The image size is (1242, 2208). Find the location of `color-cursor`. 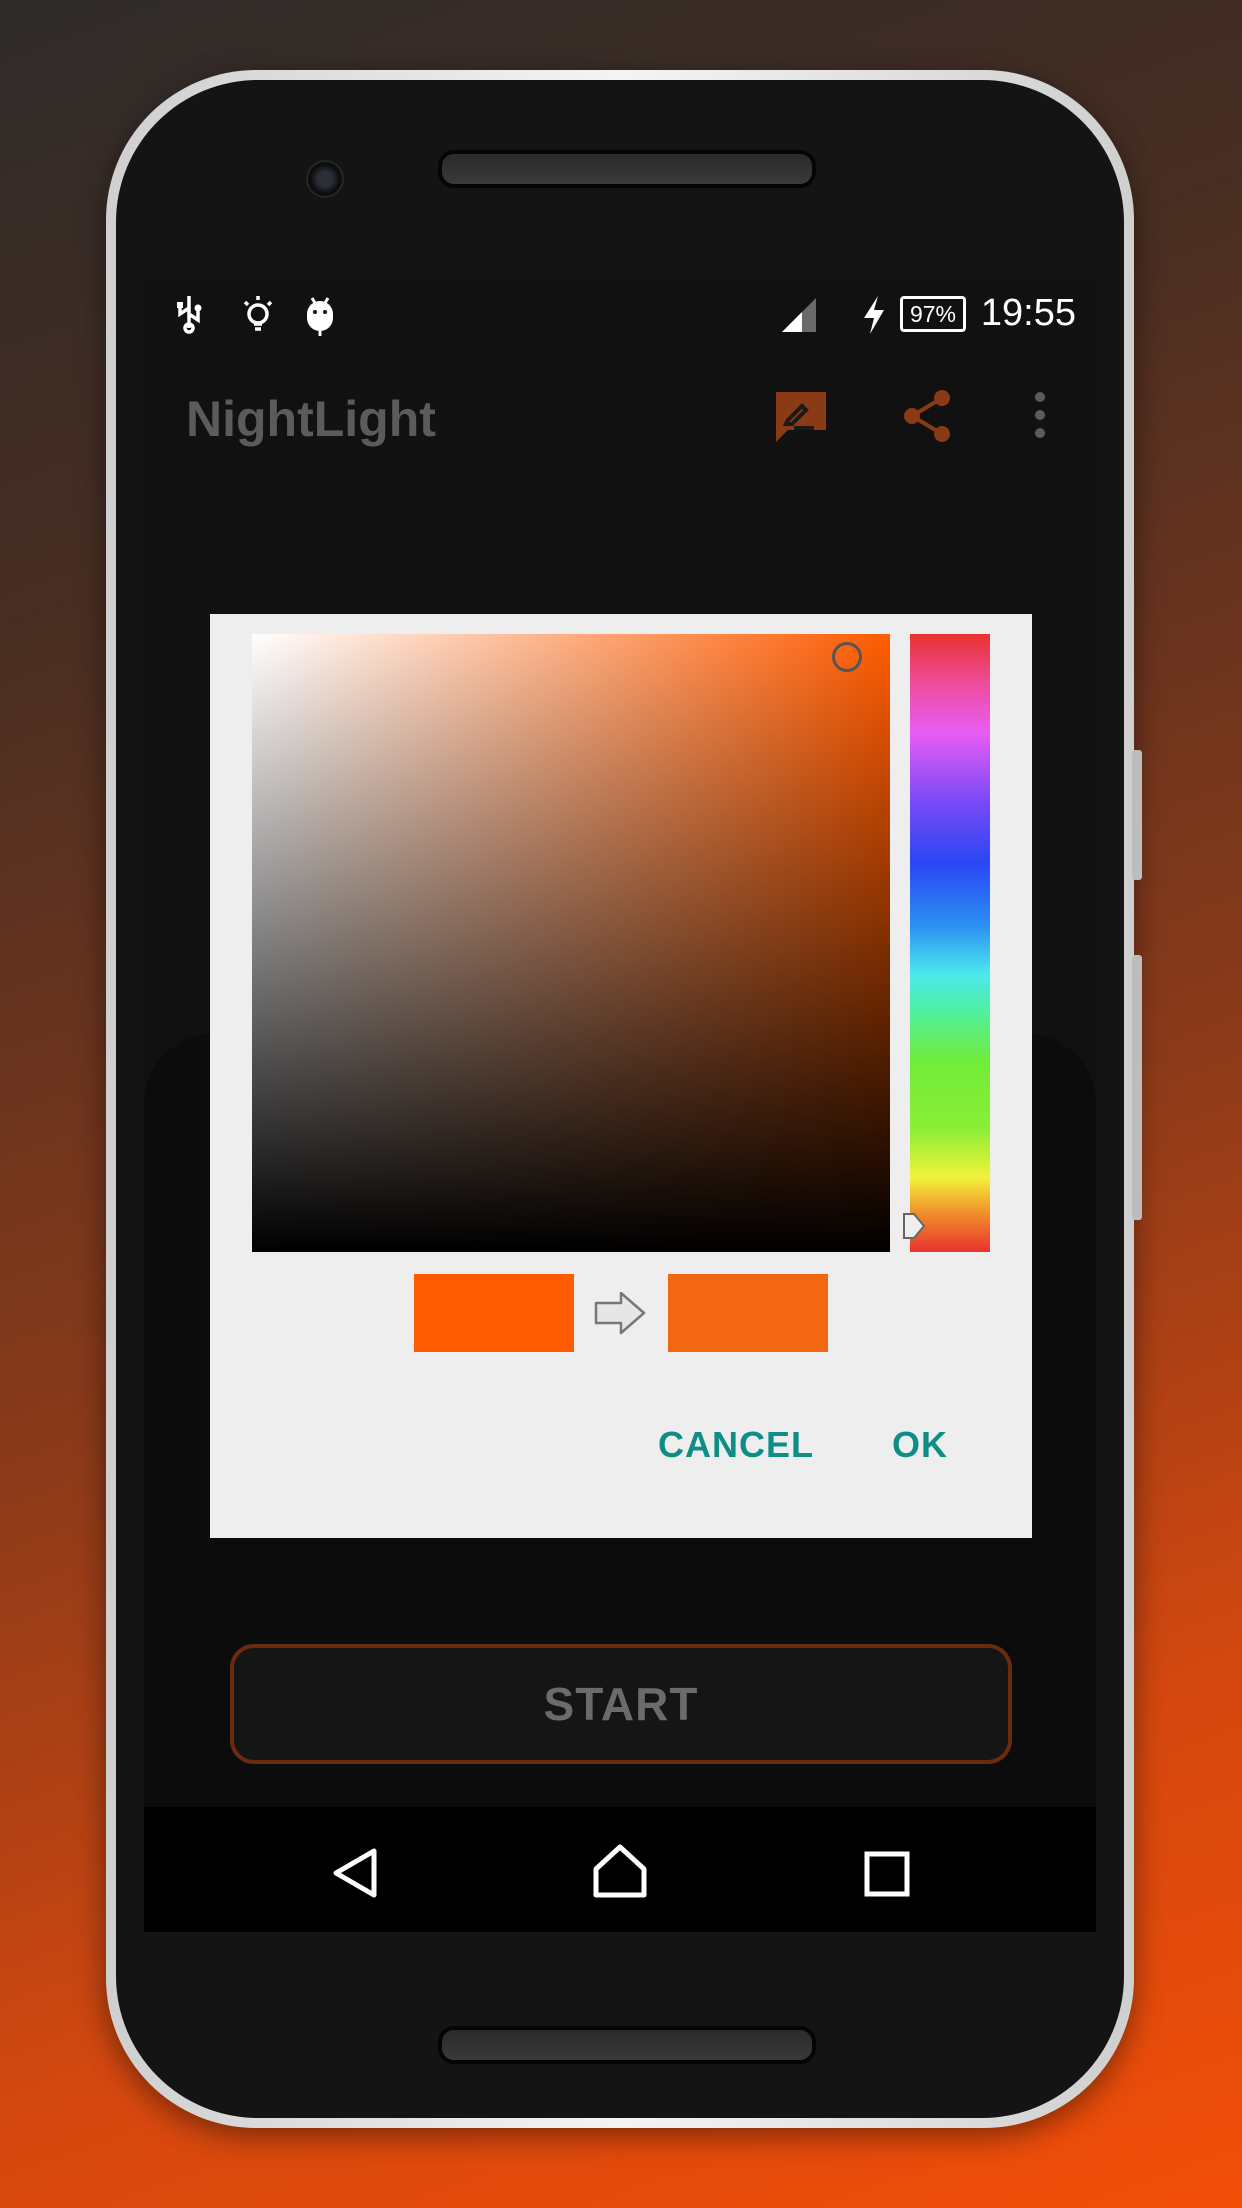

color-cursor is located at coordinates (847, 657).